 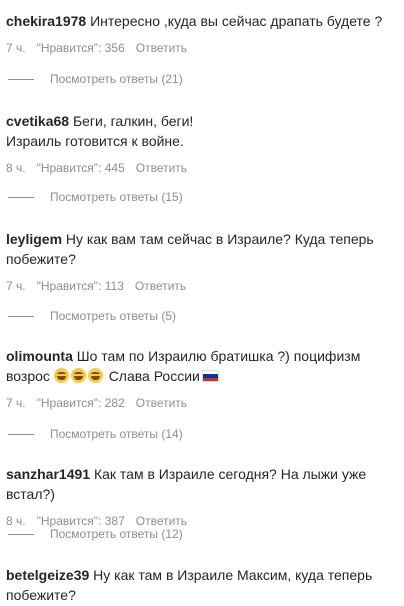 I want to click on comment-meta: 7 ч. "Нравится": 113 Ответить, so click(x=203, y=286).